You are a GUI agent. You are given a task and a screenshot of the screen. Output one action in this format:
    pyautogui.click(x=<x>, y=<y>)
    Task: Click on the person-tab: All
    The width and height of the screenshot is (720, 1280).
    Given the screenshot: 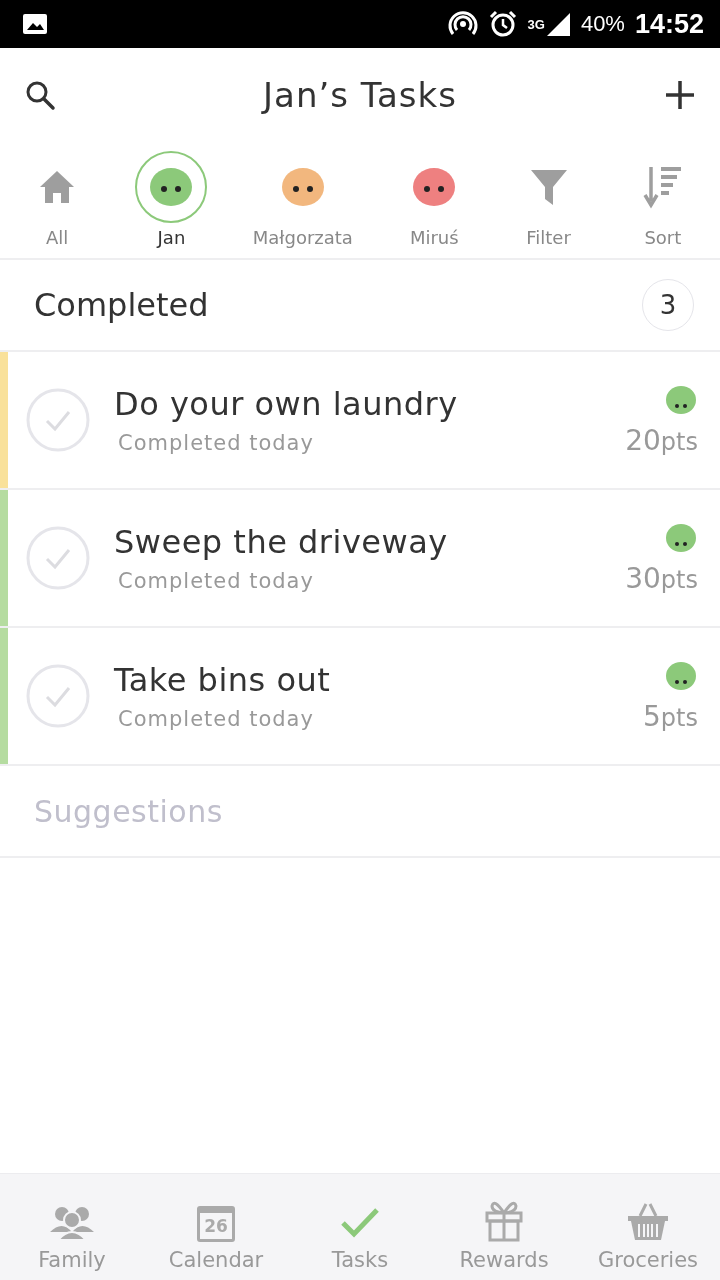 What is the action you would take?
    pyautogui.click(x=57, y=200)
    